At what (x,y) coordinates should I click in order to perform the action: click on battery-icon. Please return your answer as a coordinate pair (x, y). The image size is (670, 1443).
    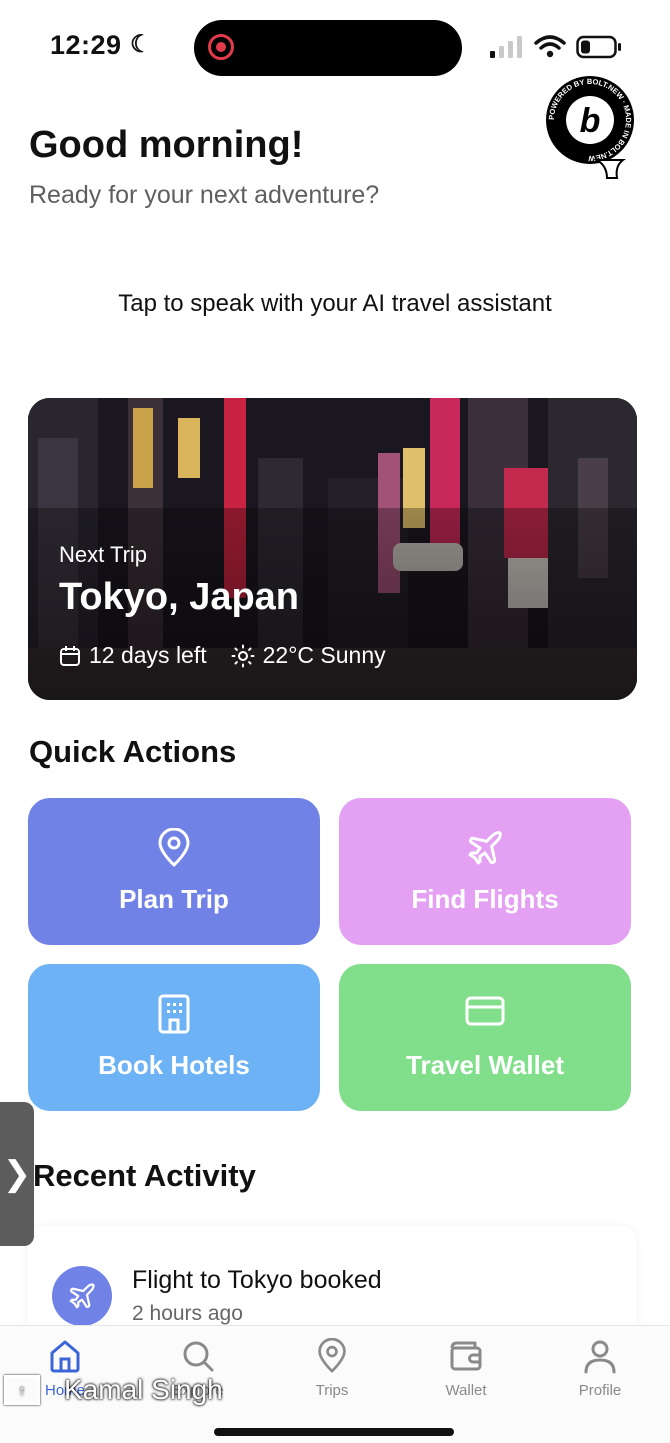
    Looking at the image, I should click on (598, 47).